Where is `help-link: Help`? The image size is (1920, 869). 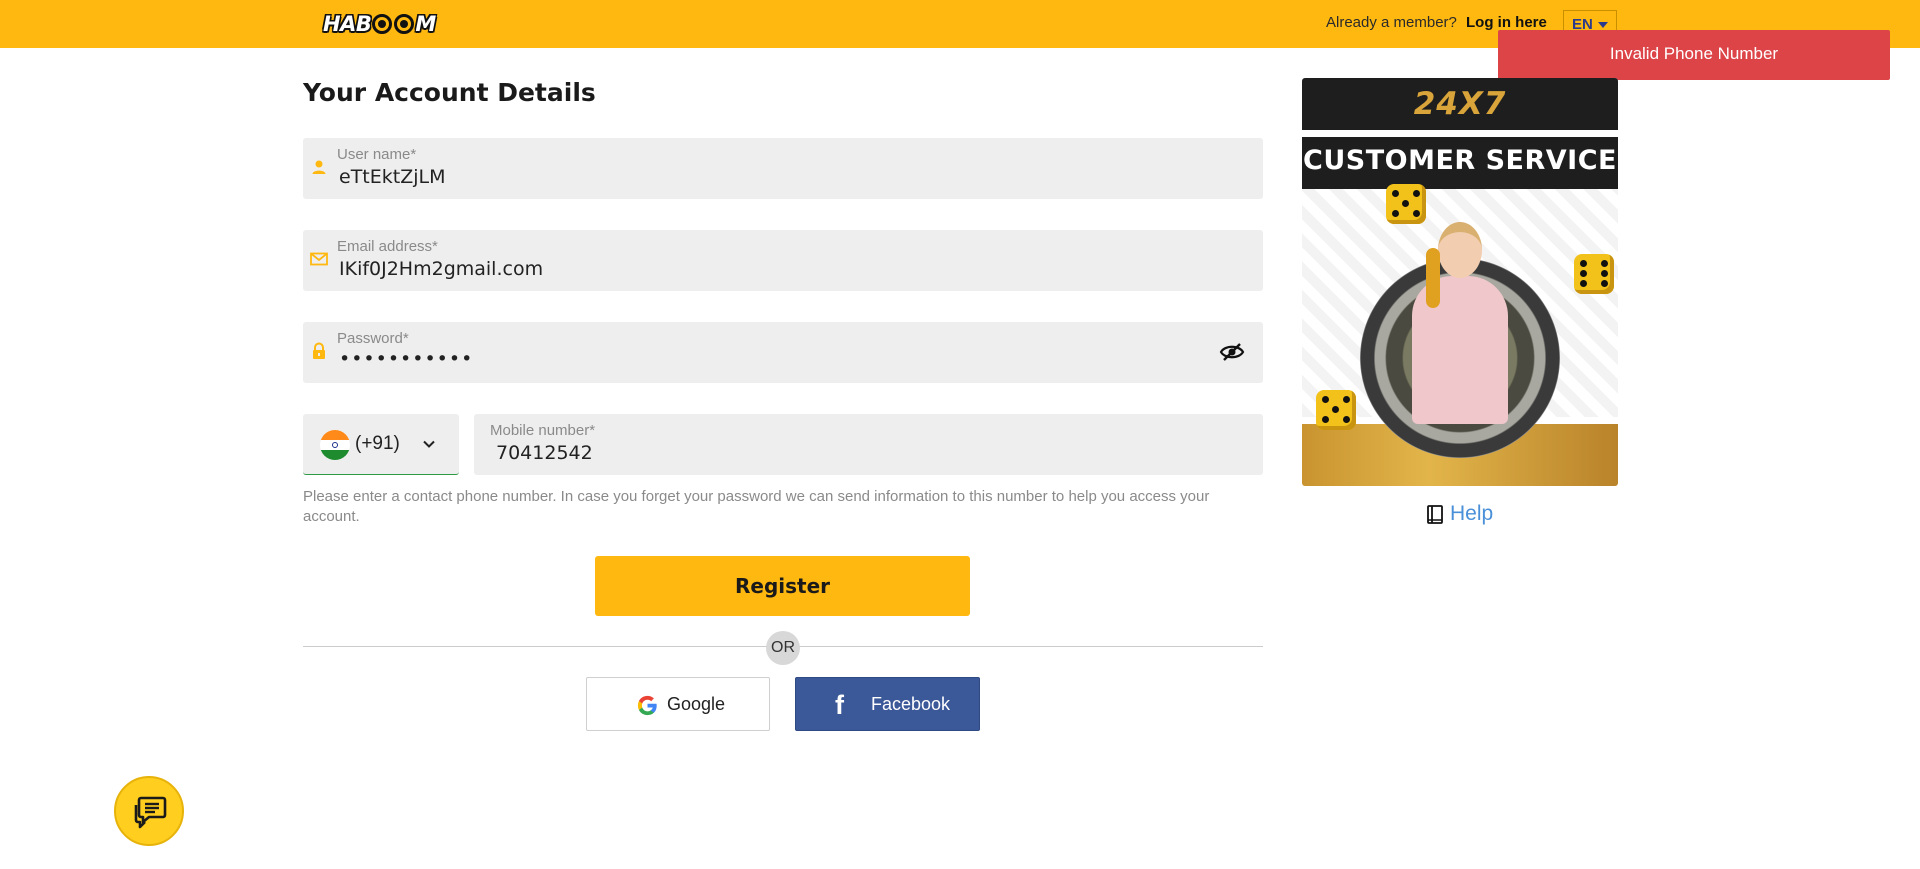
help-link: Help is located at coordinates (1460, 514).